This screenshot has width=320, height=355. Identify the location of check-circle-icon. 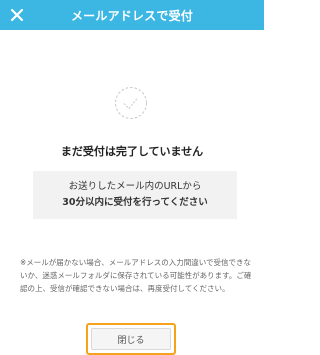
(131, 103).